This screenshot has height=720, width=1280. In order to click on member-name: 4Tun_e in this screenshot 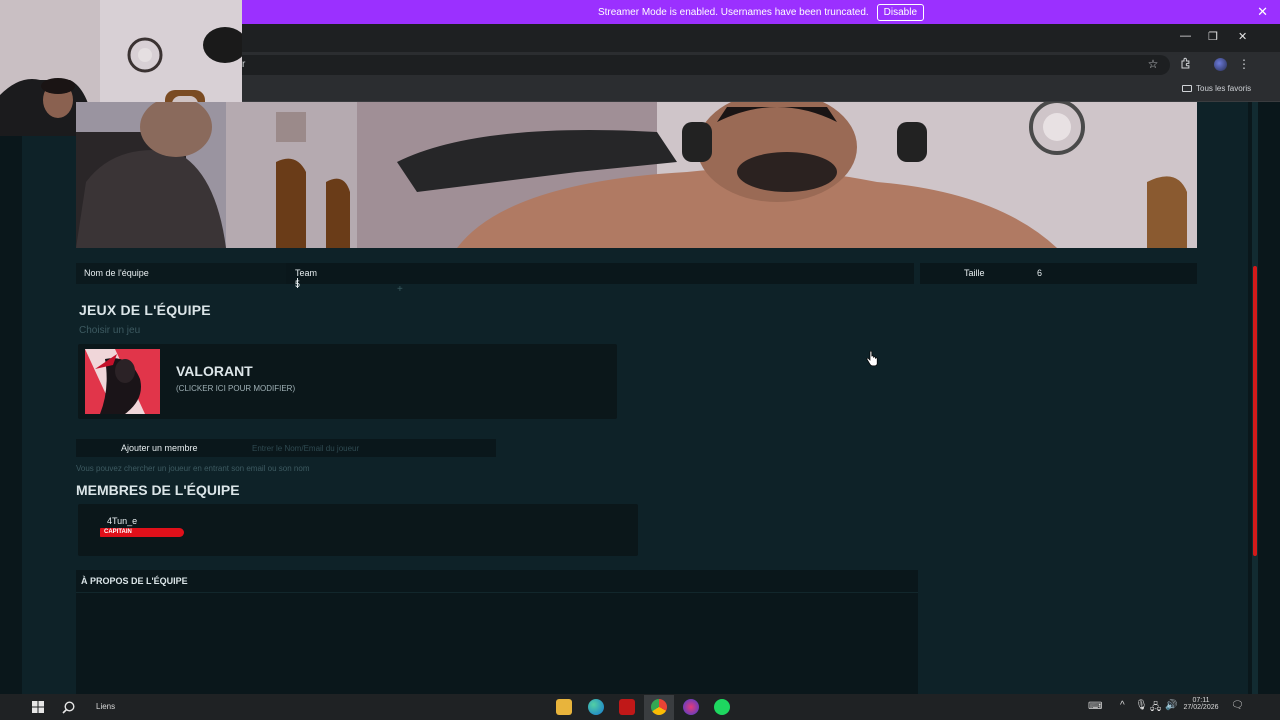, I will do `click(122, 521)`.